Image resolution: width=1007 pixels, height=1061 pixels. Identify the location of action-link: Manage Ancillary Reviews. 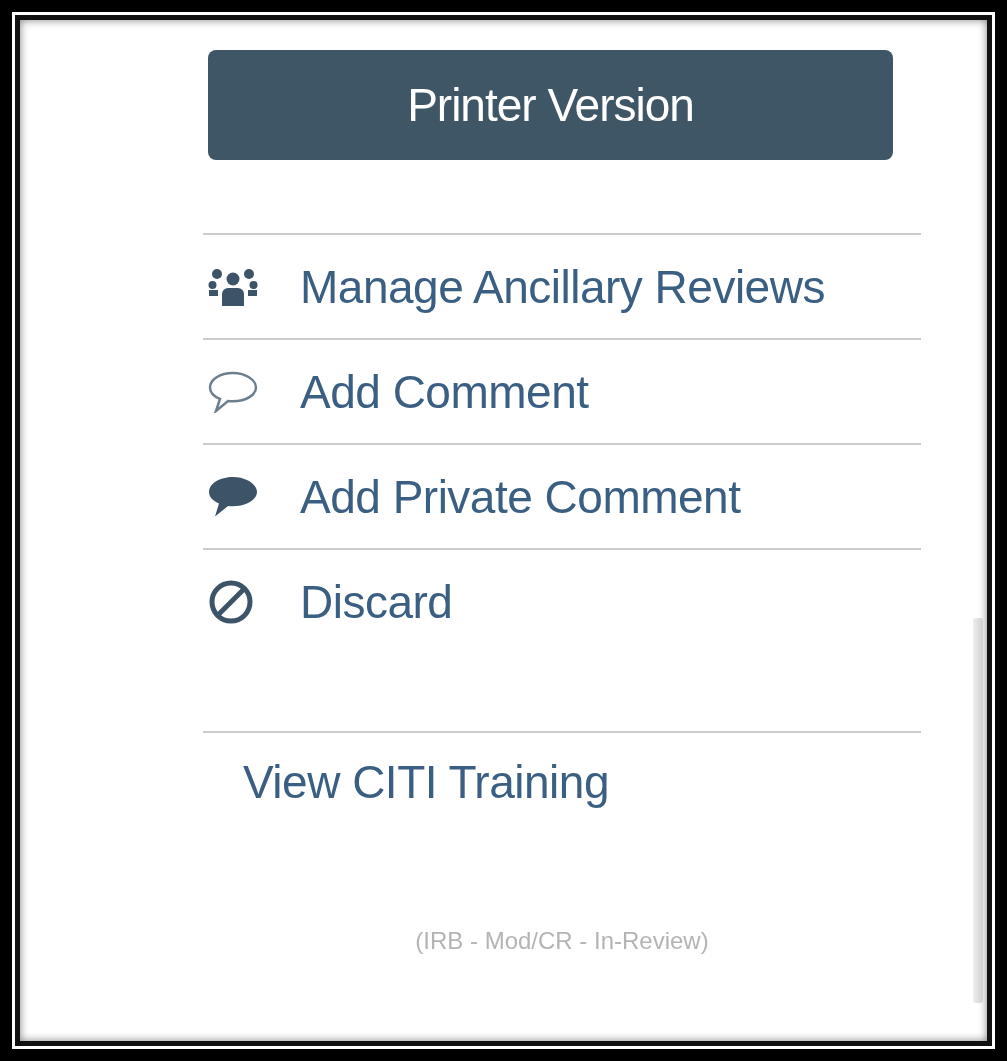
(562, 286).